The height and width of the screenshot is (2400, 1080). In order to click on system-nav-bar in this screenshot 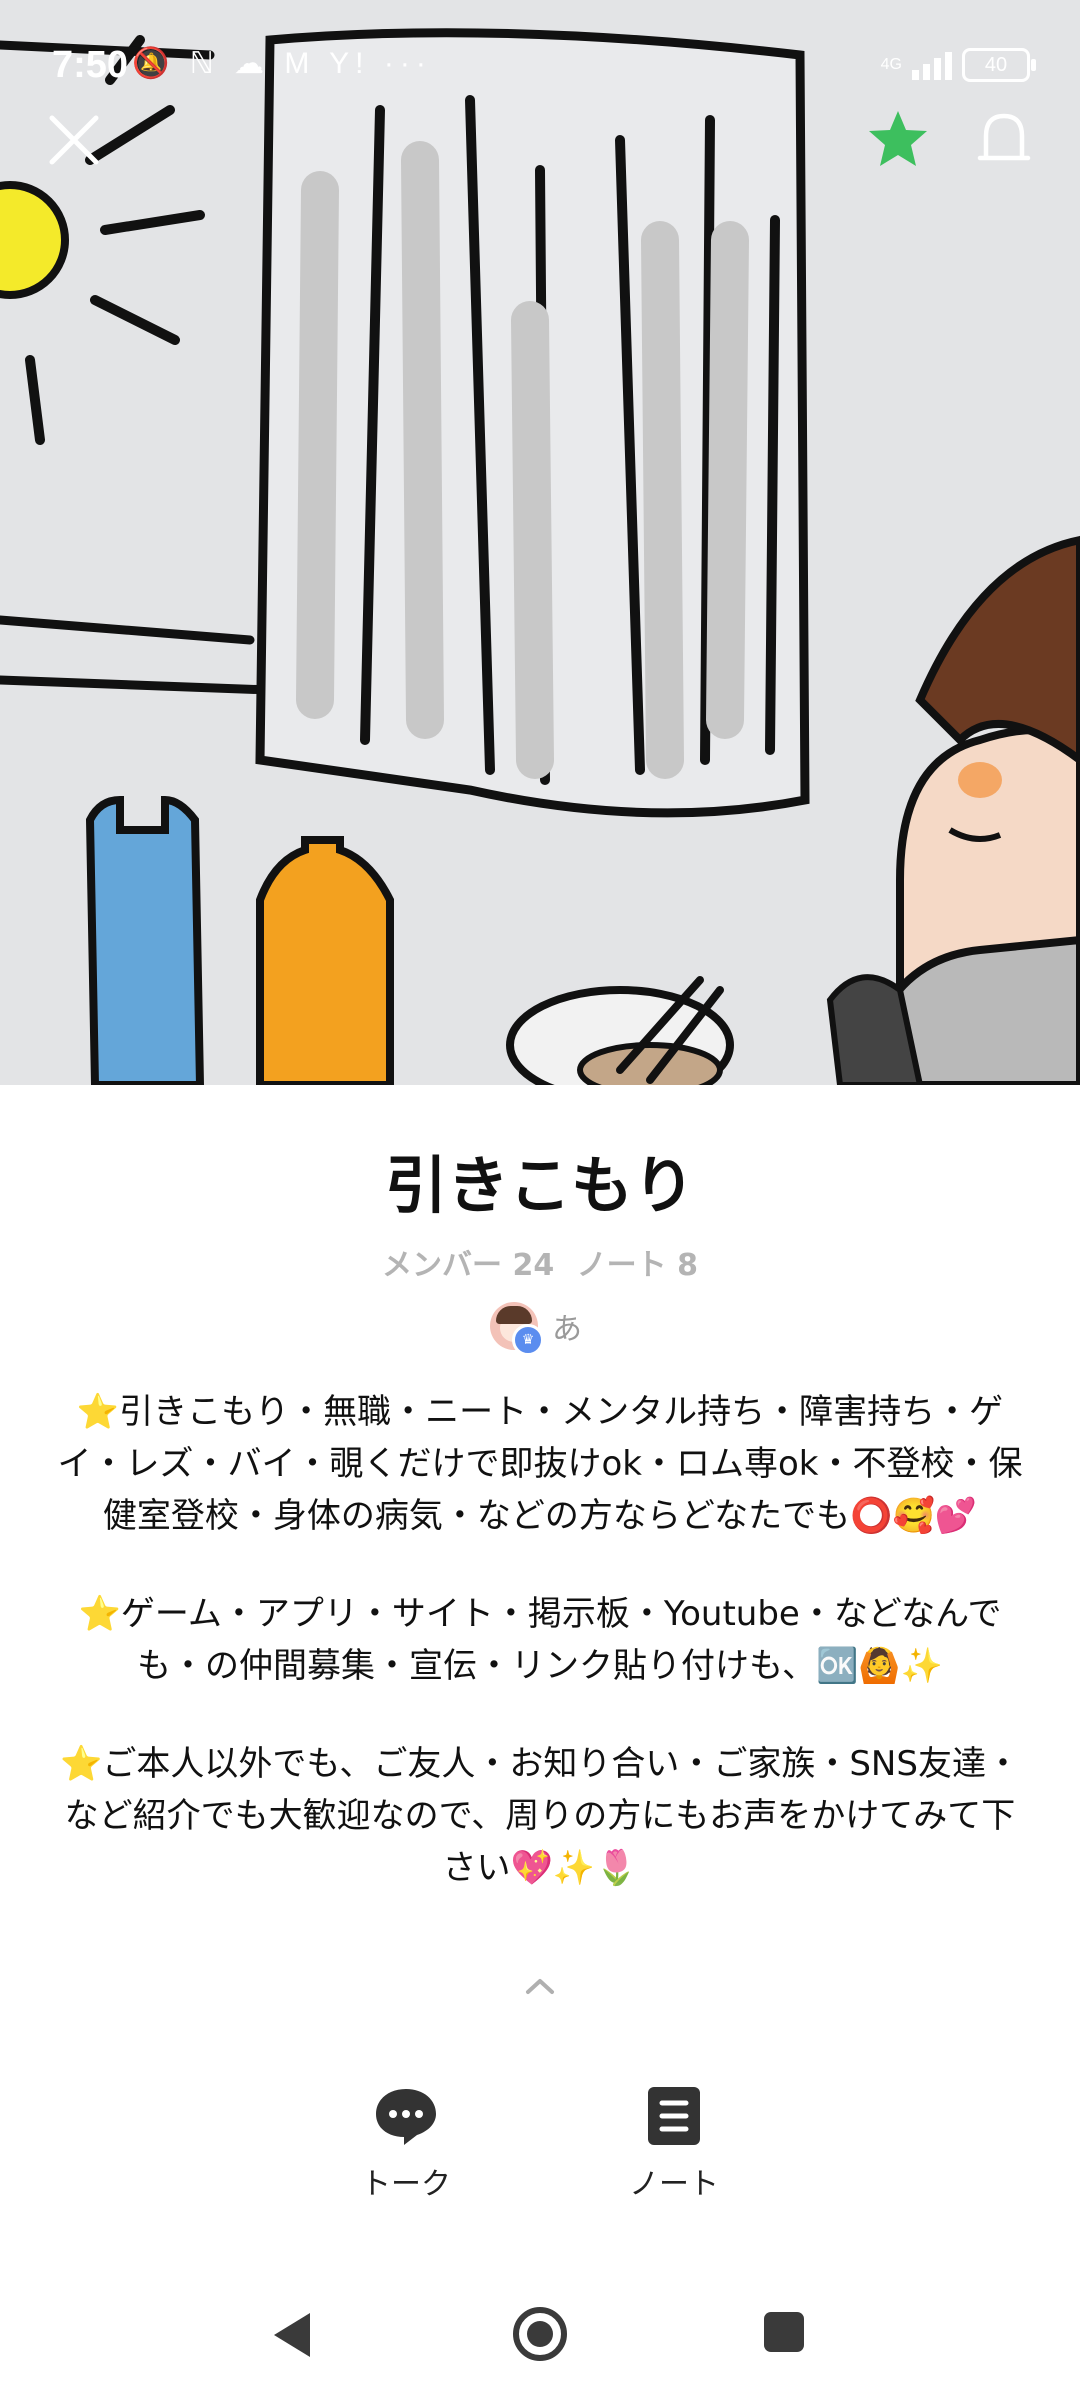, I will do `click(540, 2330)`.